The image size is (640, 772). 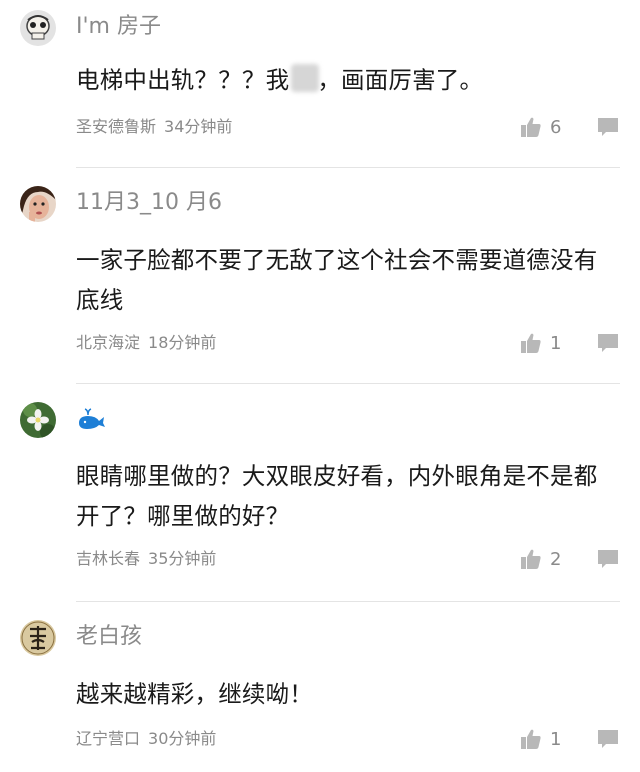 I want to click on timestamp: 18分钟前, so click(x=182, y=342).